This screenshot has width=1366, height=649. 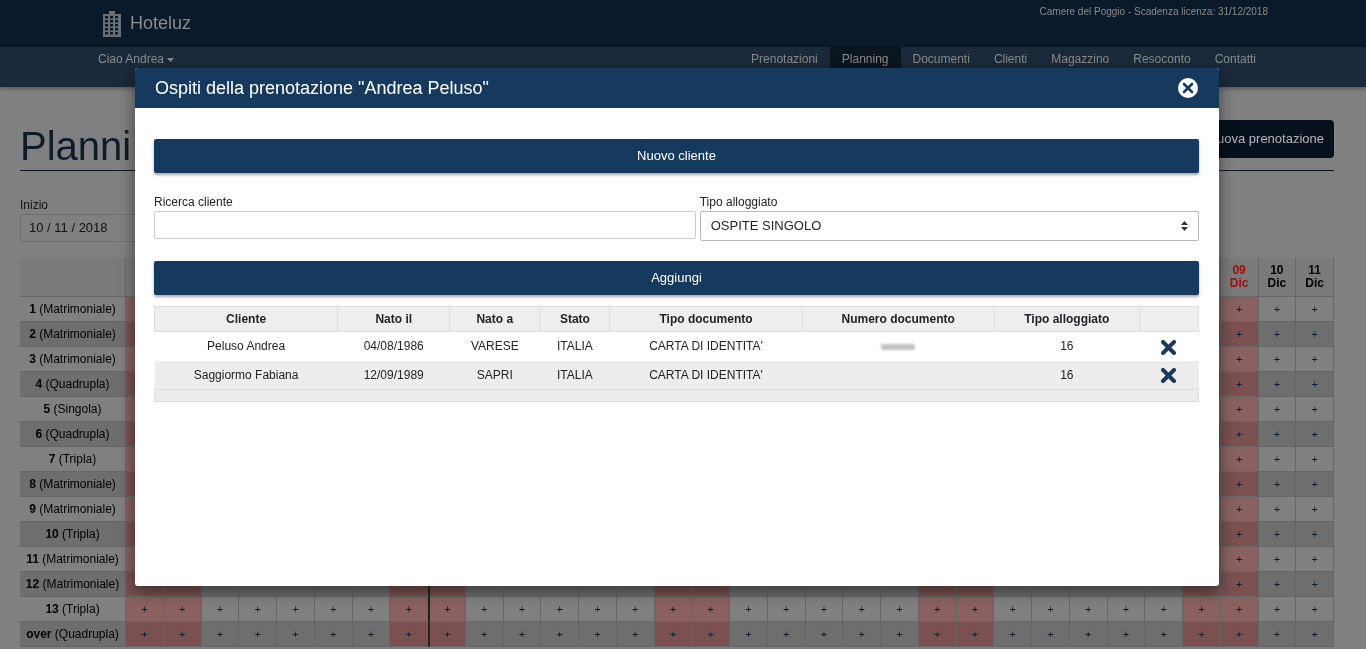 What do you see at coordinates (1188, 88) in the screenshot?
I see `close-icon` at bounding box center [1188, 88].